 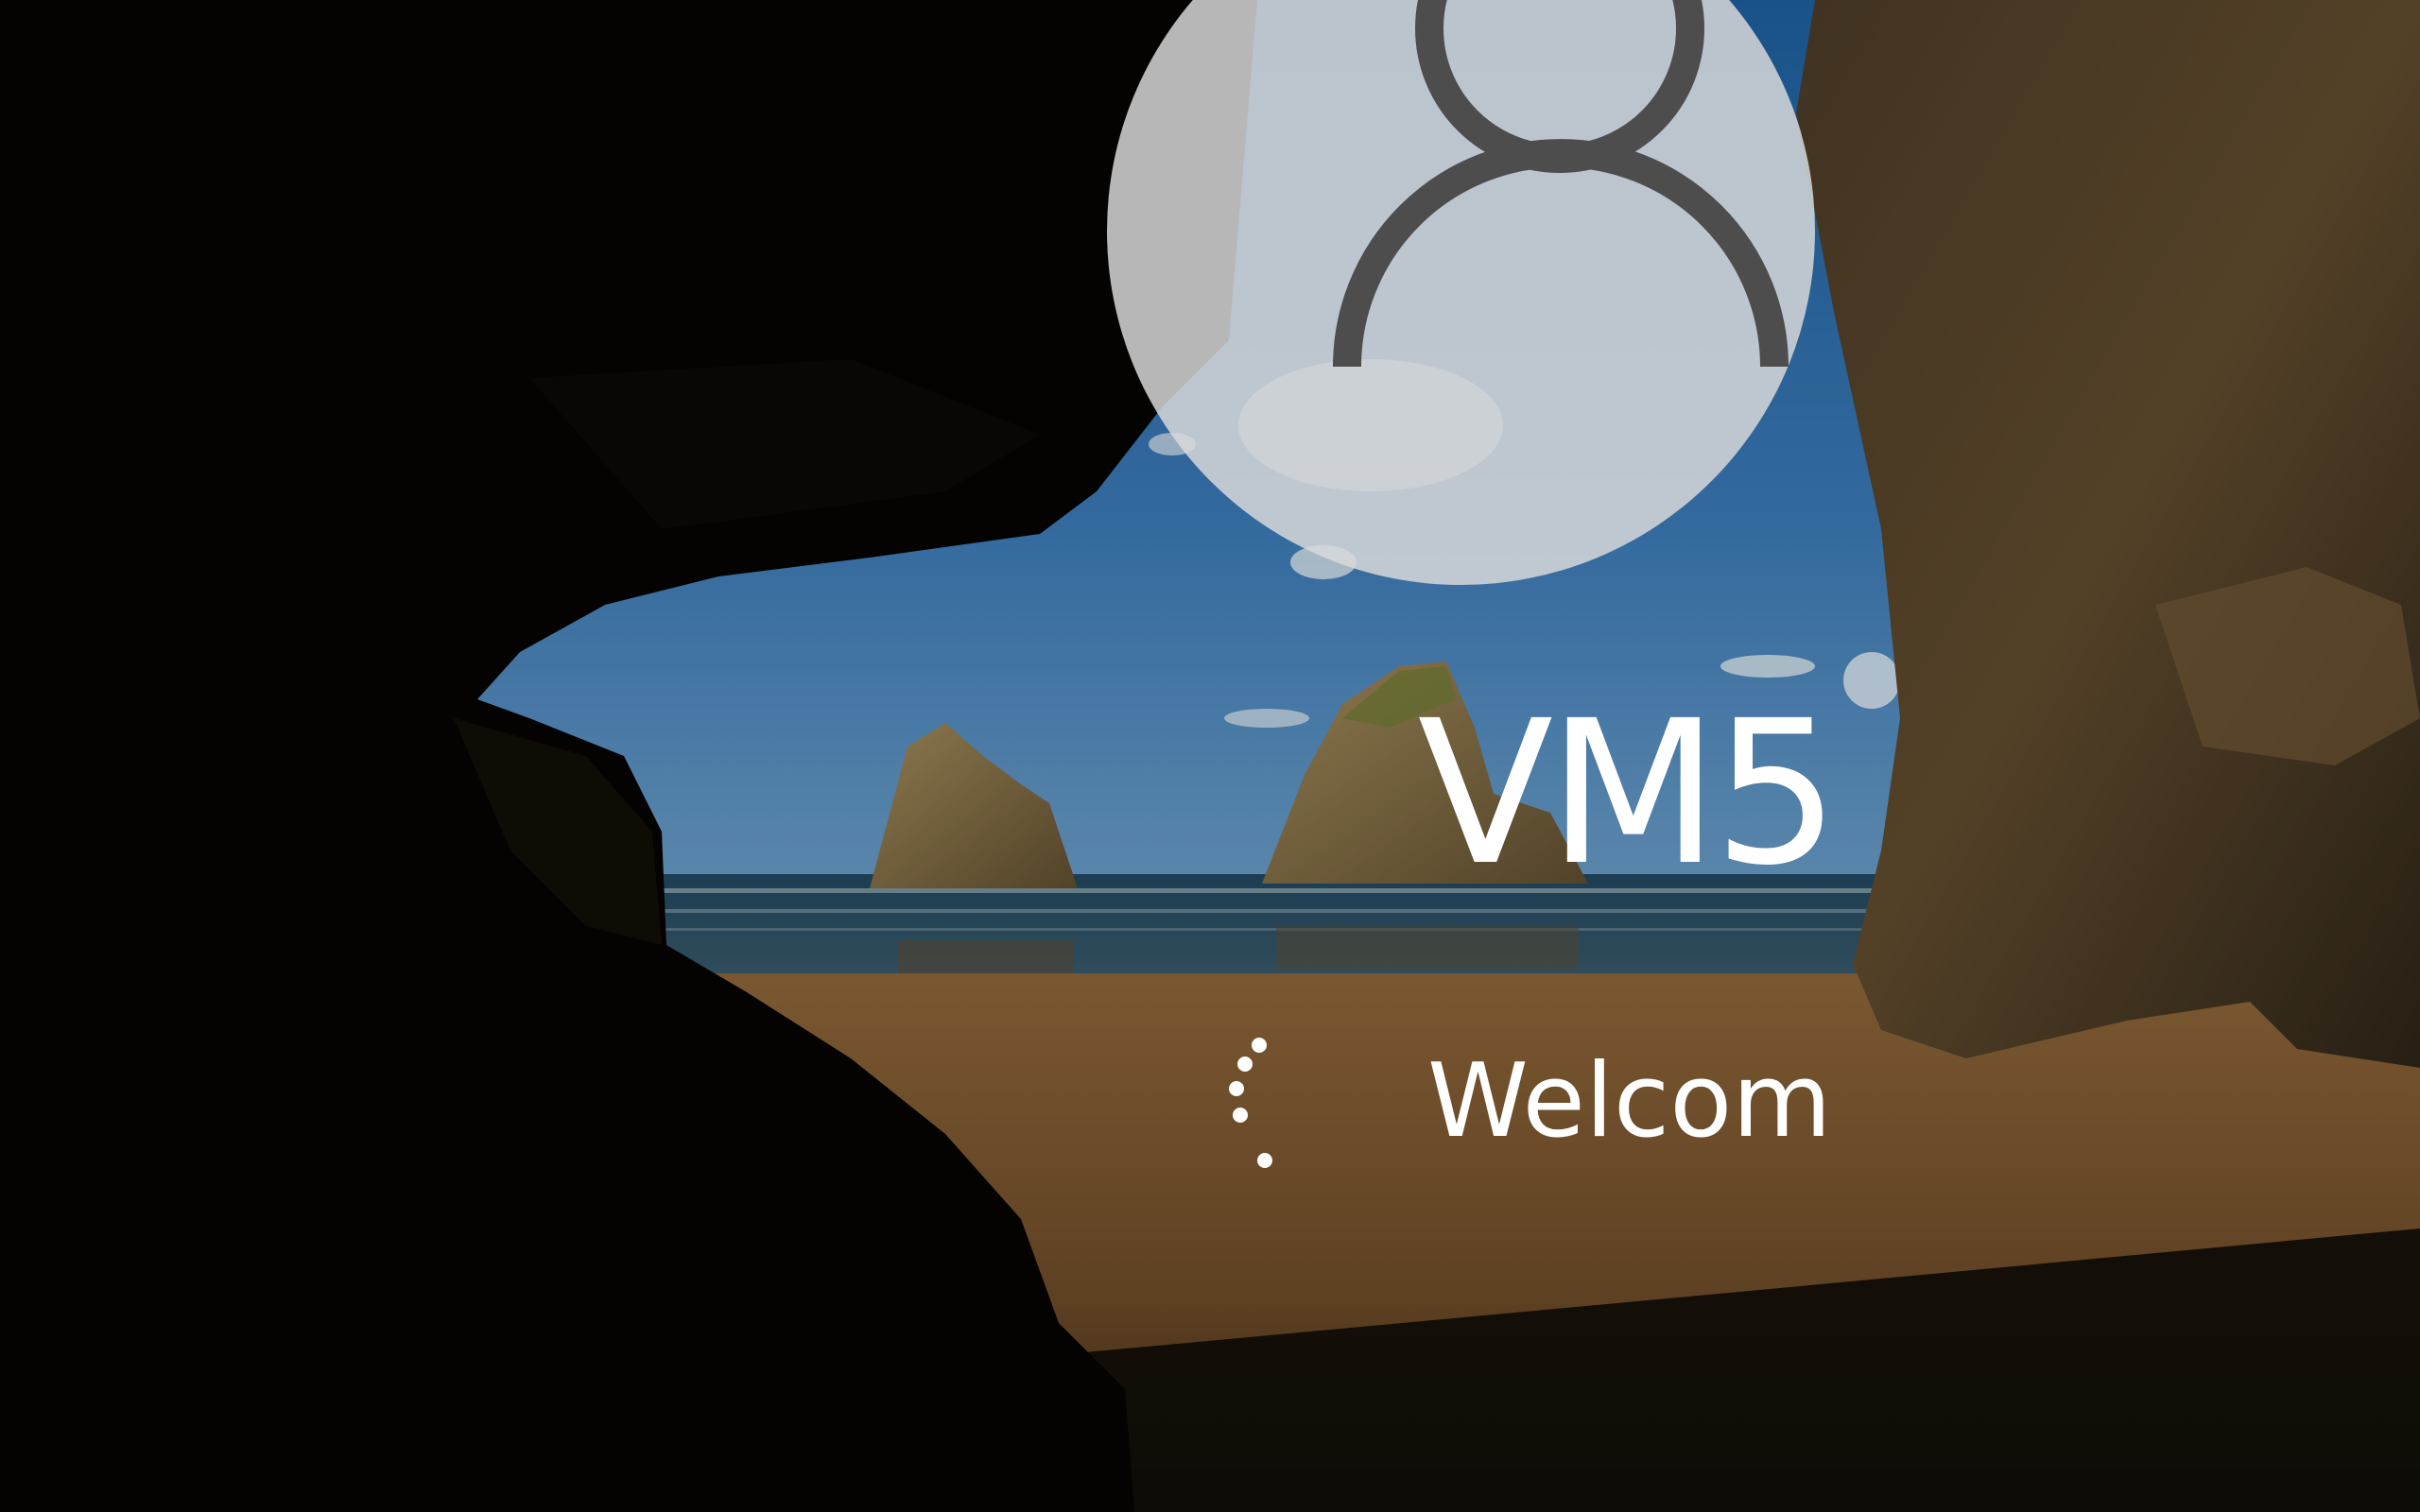 I want to click on signin-status: Welcom, so click(x=1550, y=1106).